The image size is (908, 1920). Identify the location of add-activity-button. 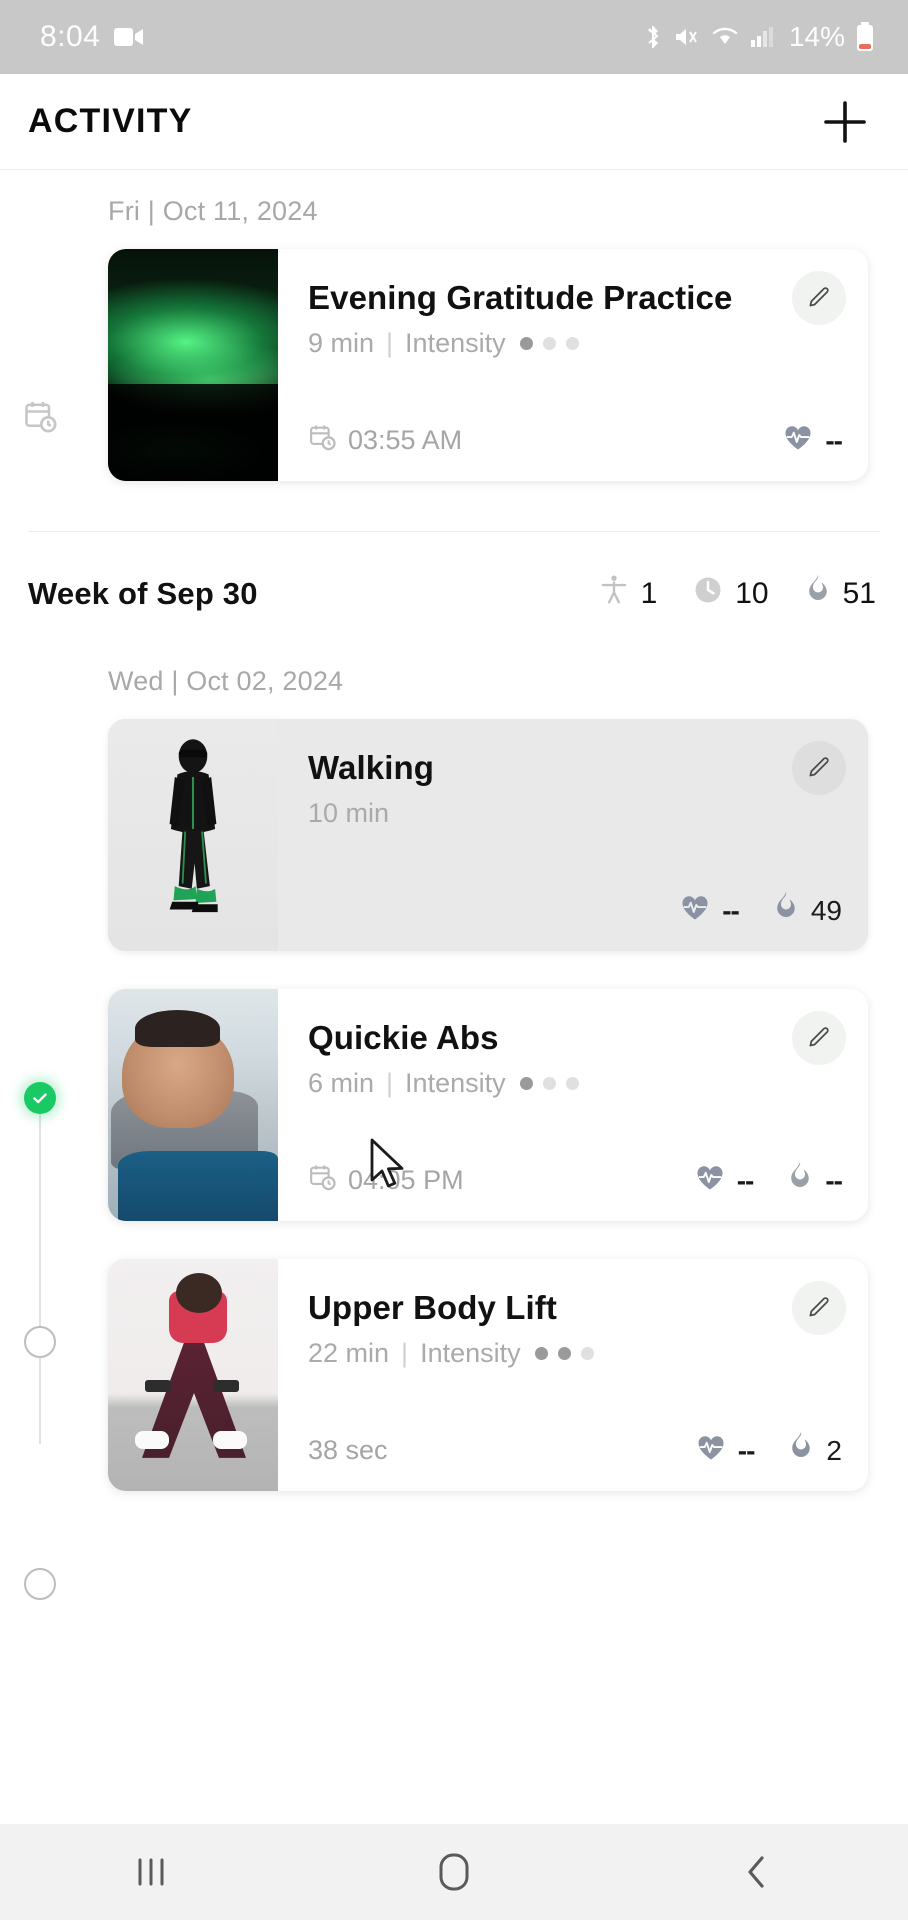
(845, 122).